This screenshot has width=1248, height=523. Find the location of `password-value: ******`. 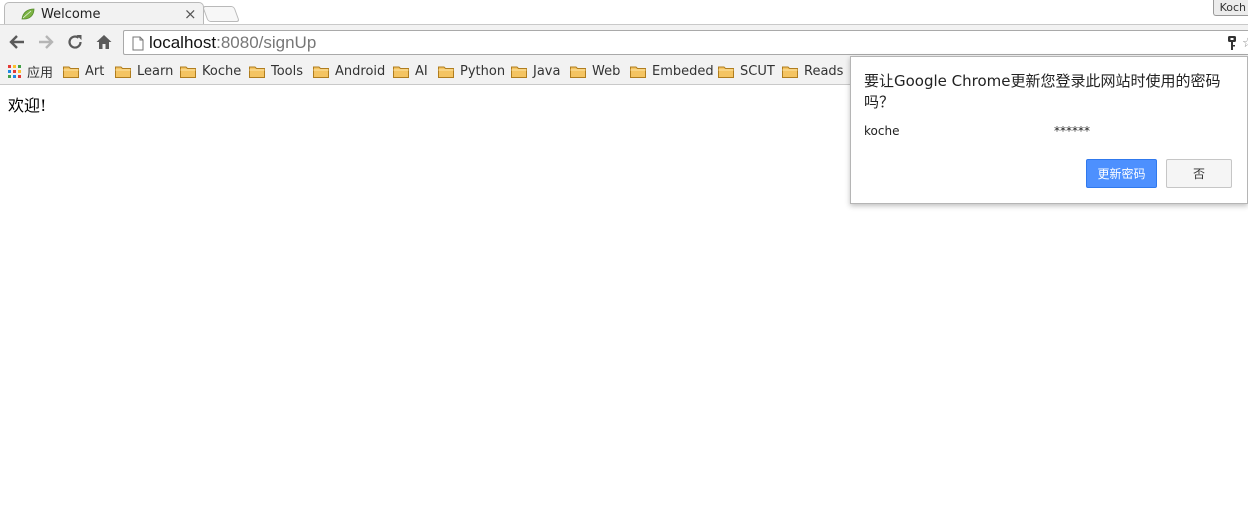

password-value: ****** is located at coordinates (1072, 131).